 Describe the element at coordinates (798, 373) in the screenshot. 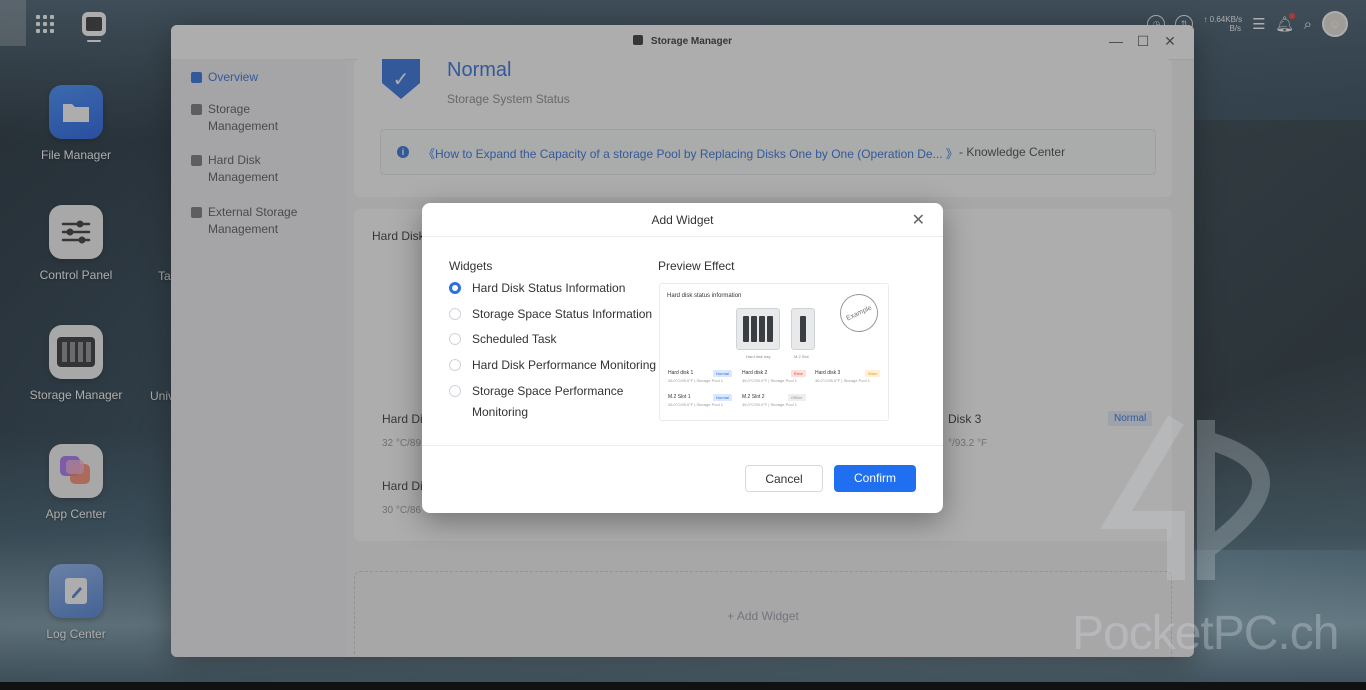

I see `preview-tag: Error` at that location.